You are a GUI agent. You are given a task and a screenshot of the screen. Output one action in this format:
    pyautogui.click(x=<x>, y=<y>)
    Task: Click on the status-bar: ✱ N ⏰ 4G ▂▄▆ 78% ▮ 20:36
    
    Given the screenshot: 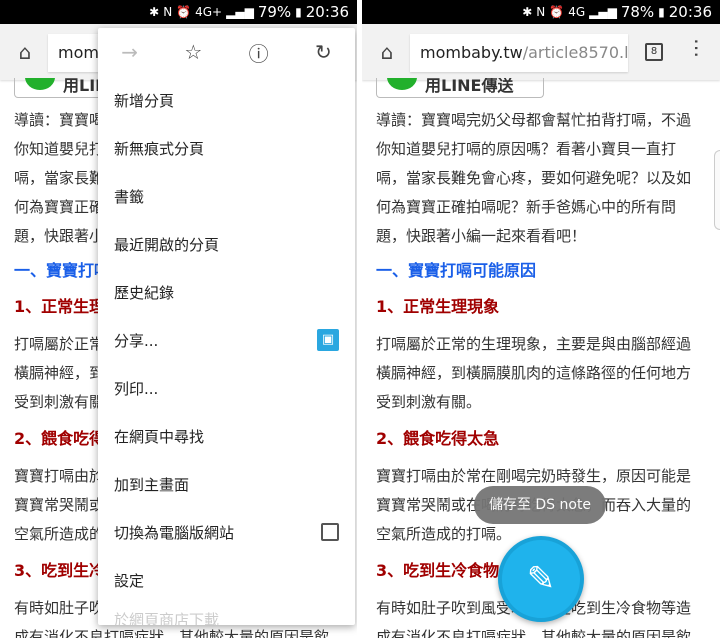 What is the action you would take?
    pyautogui.click(x=541, y=12)
    